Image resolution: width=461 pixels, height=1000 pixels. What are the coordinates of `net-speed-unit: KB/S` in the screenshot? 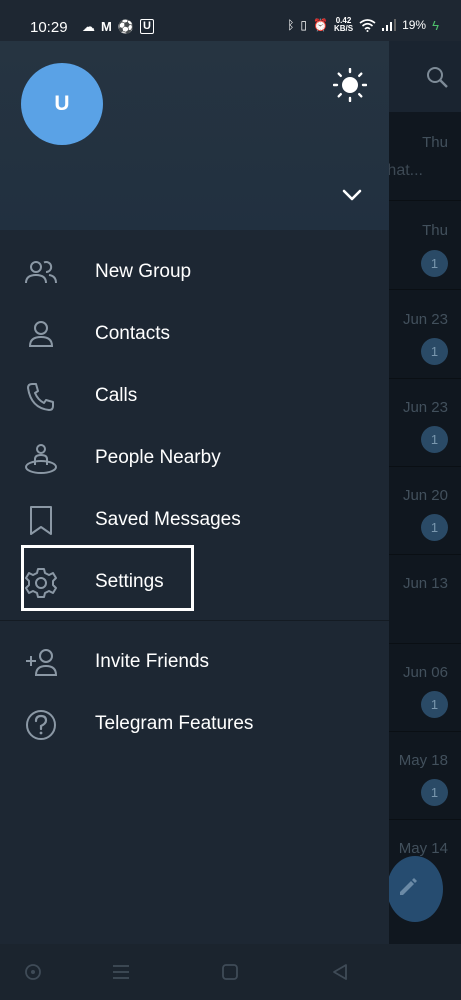 It's located at (343, 28).